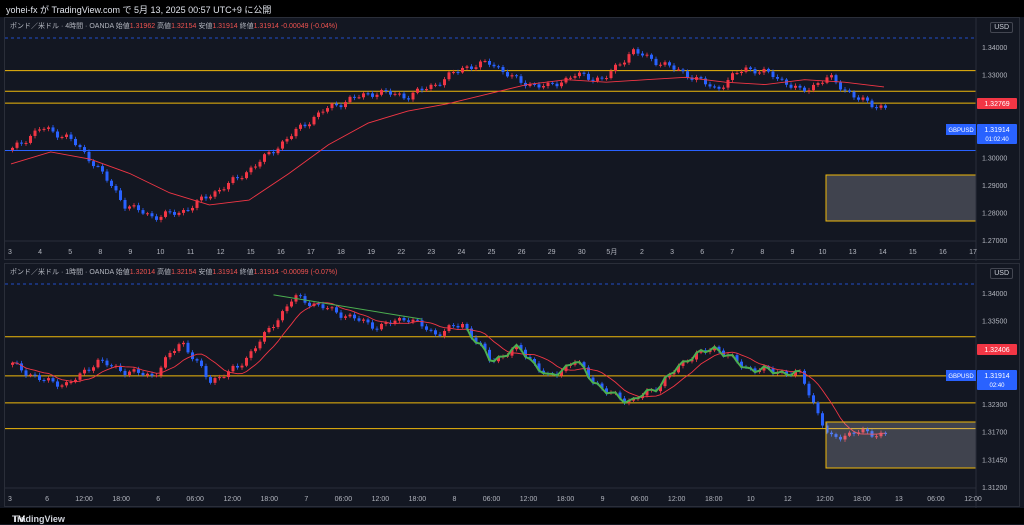  What do you see at coordinates (994, 213) in the screenshot?
I see `price-axis-tick: 1.28000` at bounding box center [994, 213].